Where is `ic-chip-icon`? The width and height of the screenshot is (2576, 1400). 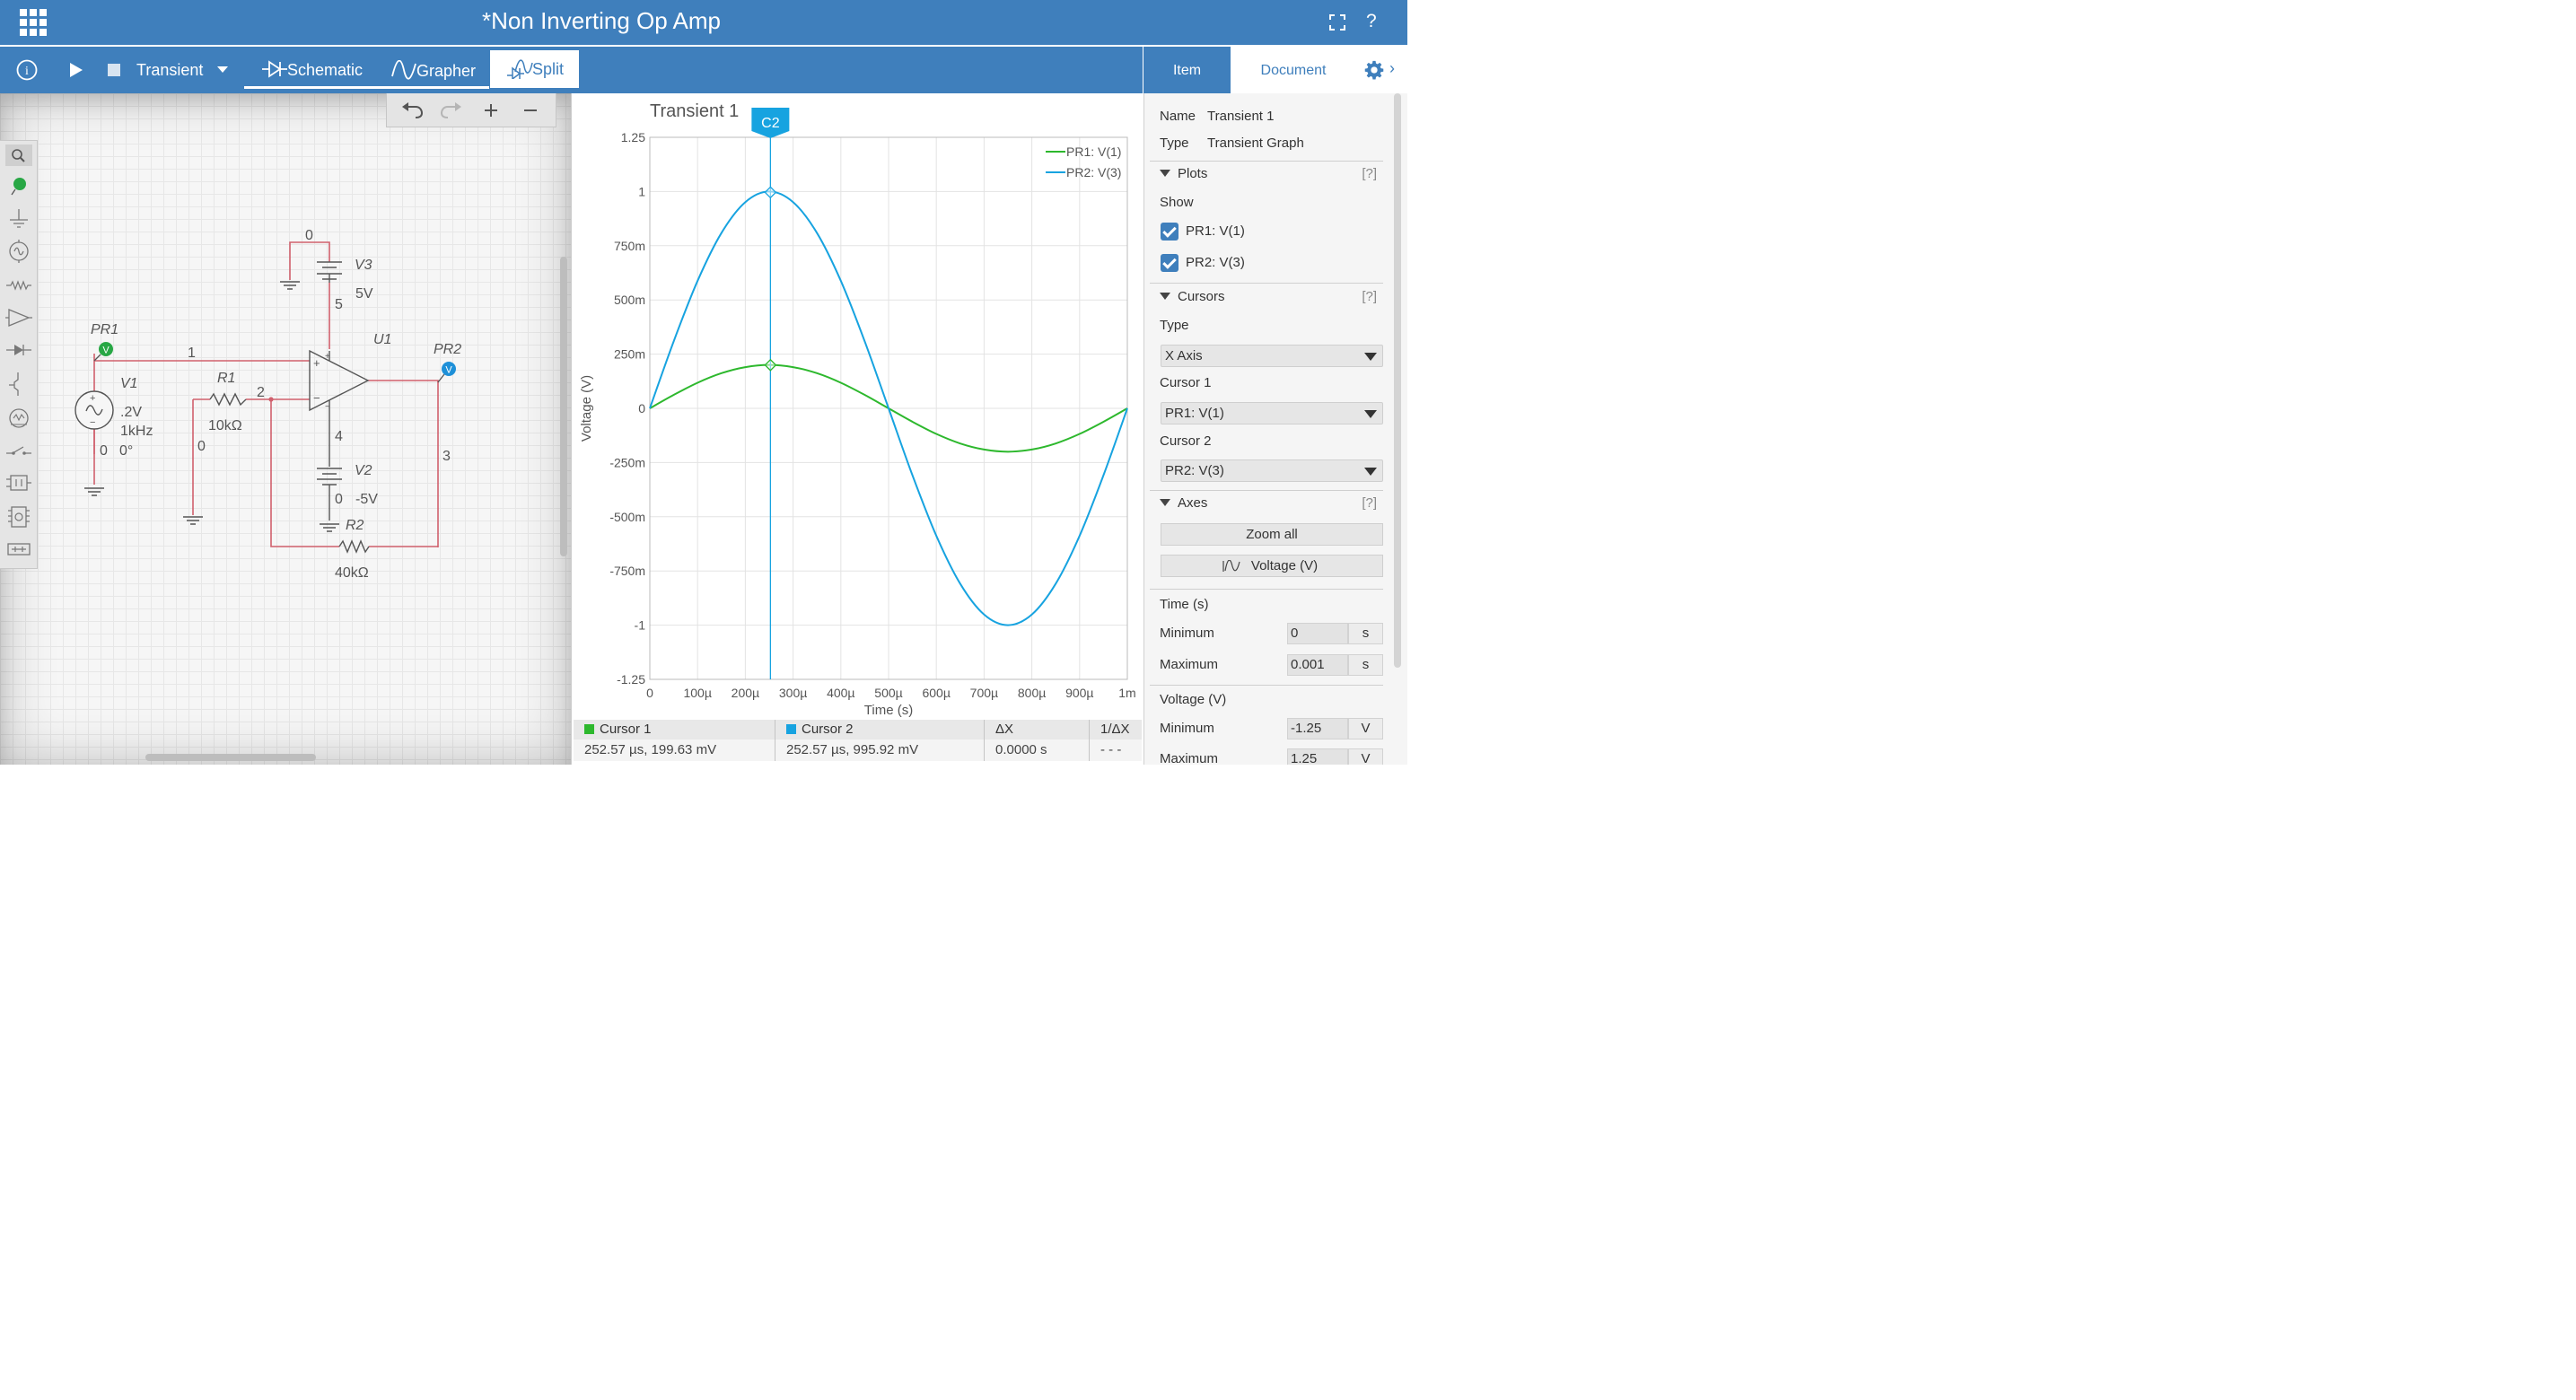 ic-chip-icon is located at coordinates (18, 516).